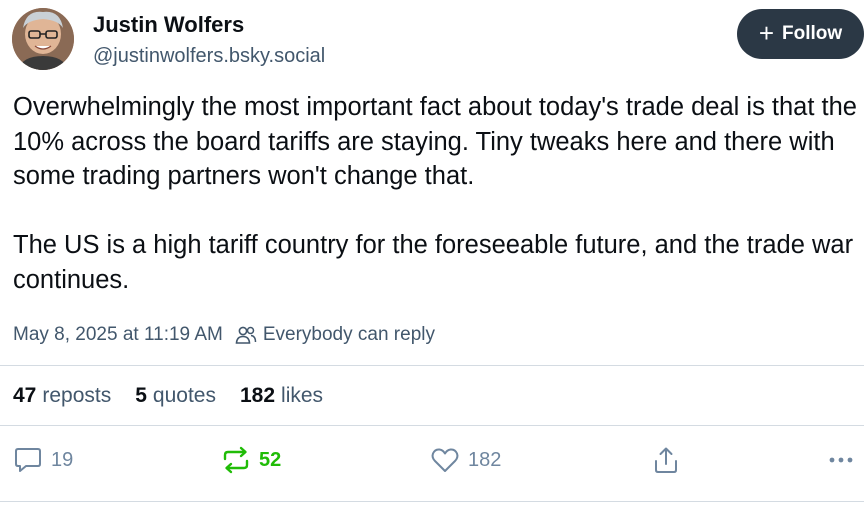 This screenshot has height=507, width=864. I want to click on share-button, so click(670, 460).